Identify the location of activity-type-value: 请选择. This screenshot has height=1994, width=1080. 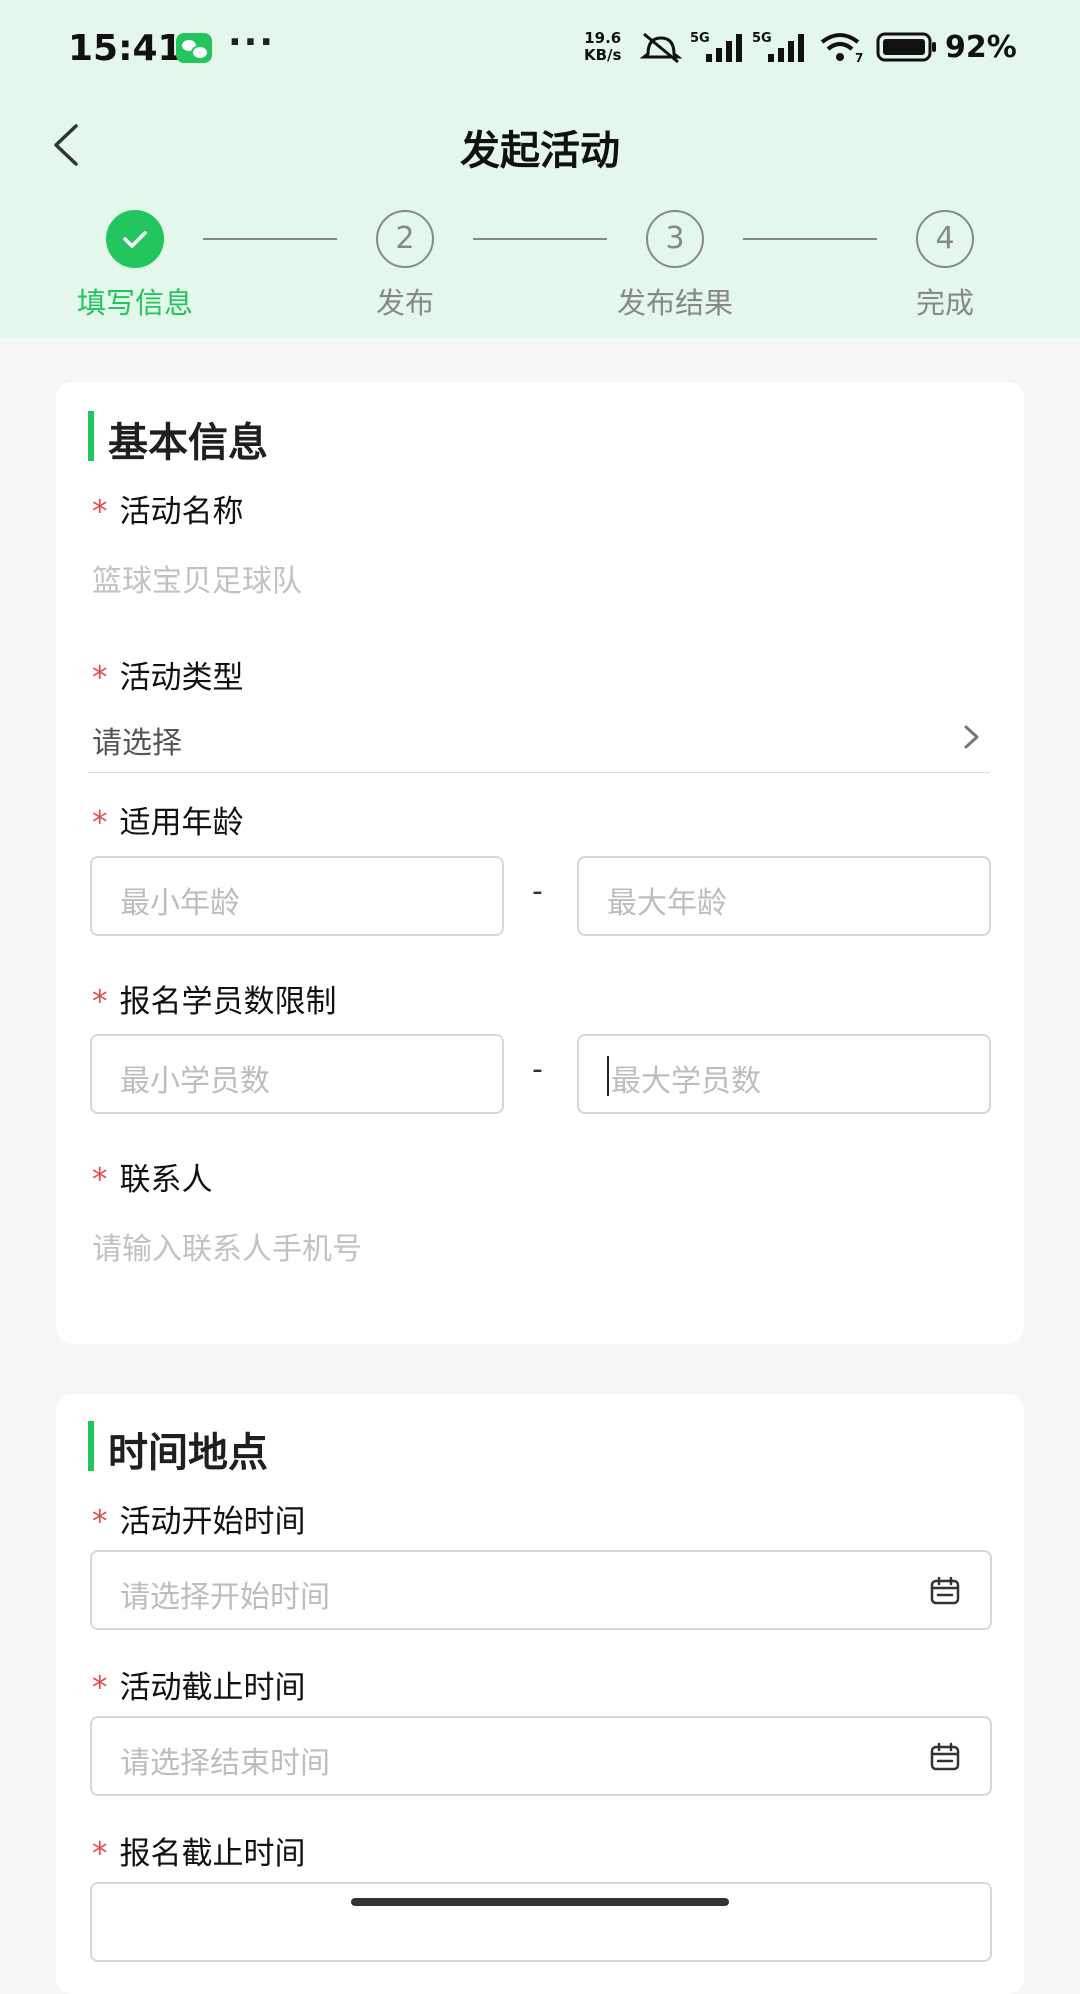
(137, 743).